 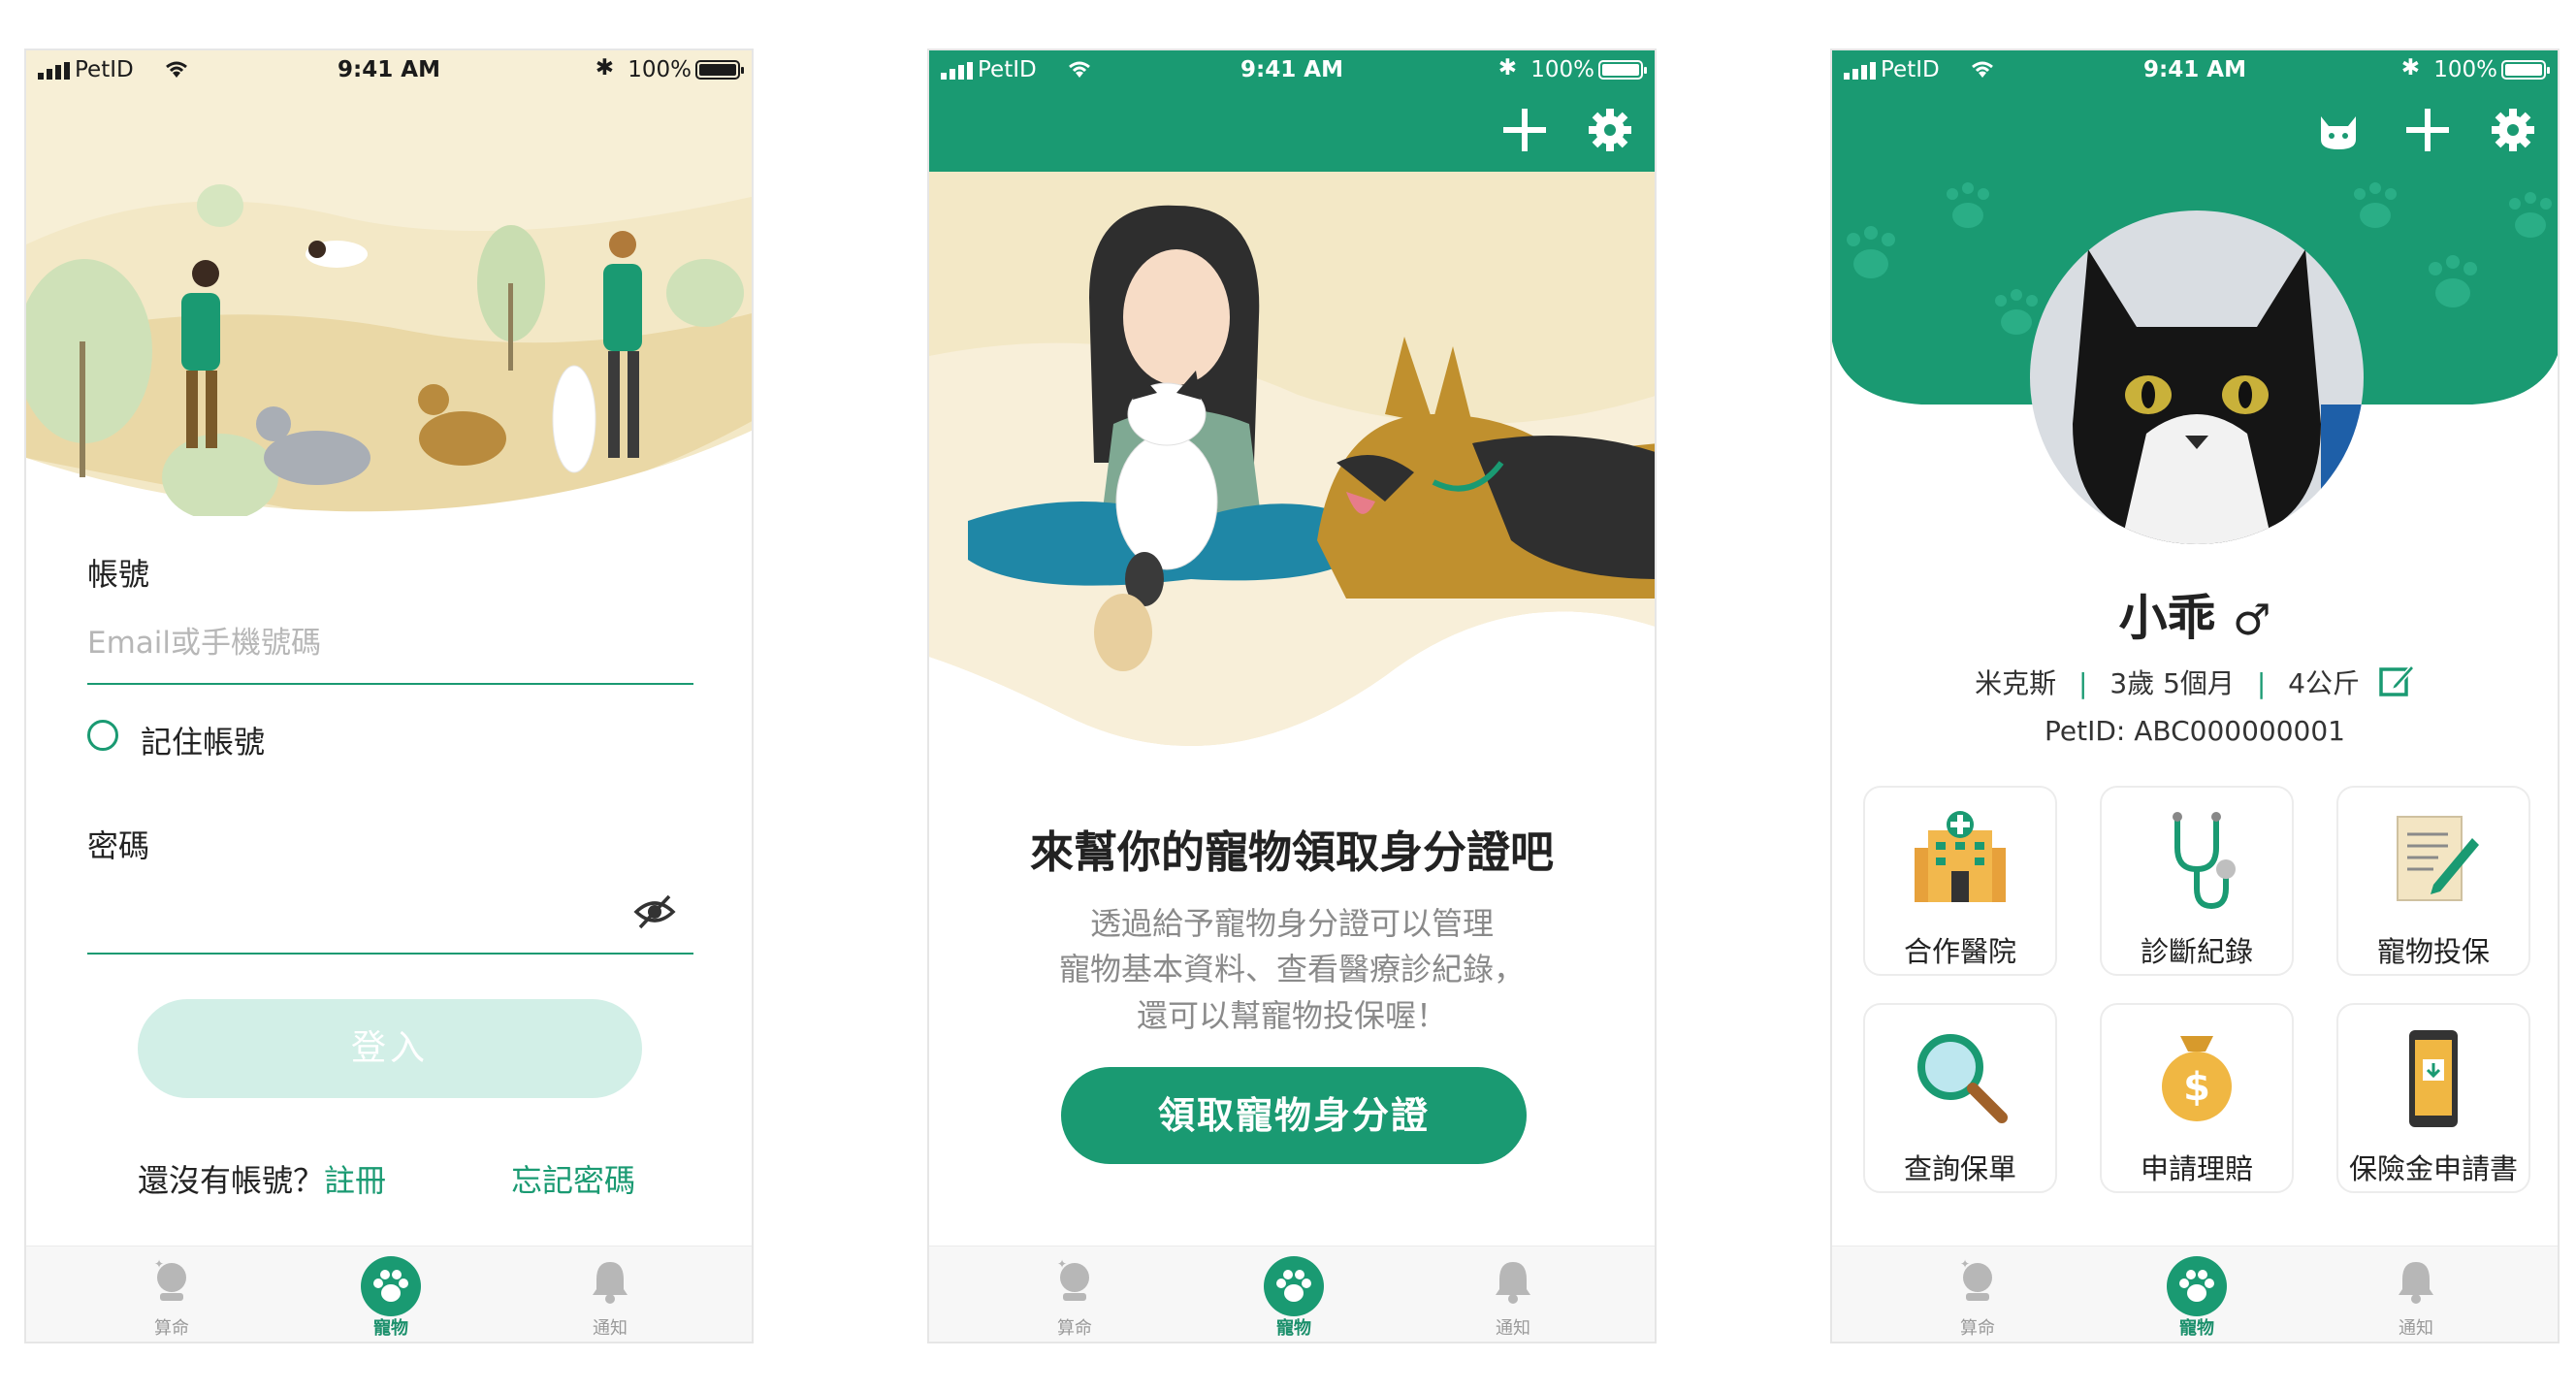 I want to click on cat-face-icon, so click(x=2338, y=130).